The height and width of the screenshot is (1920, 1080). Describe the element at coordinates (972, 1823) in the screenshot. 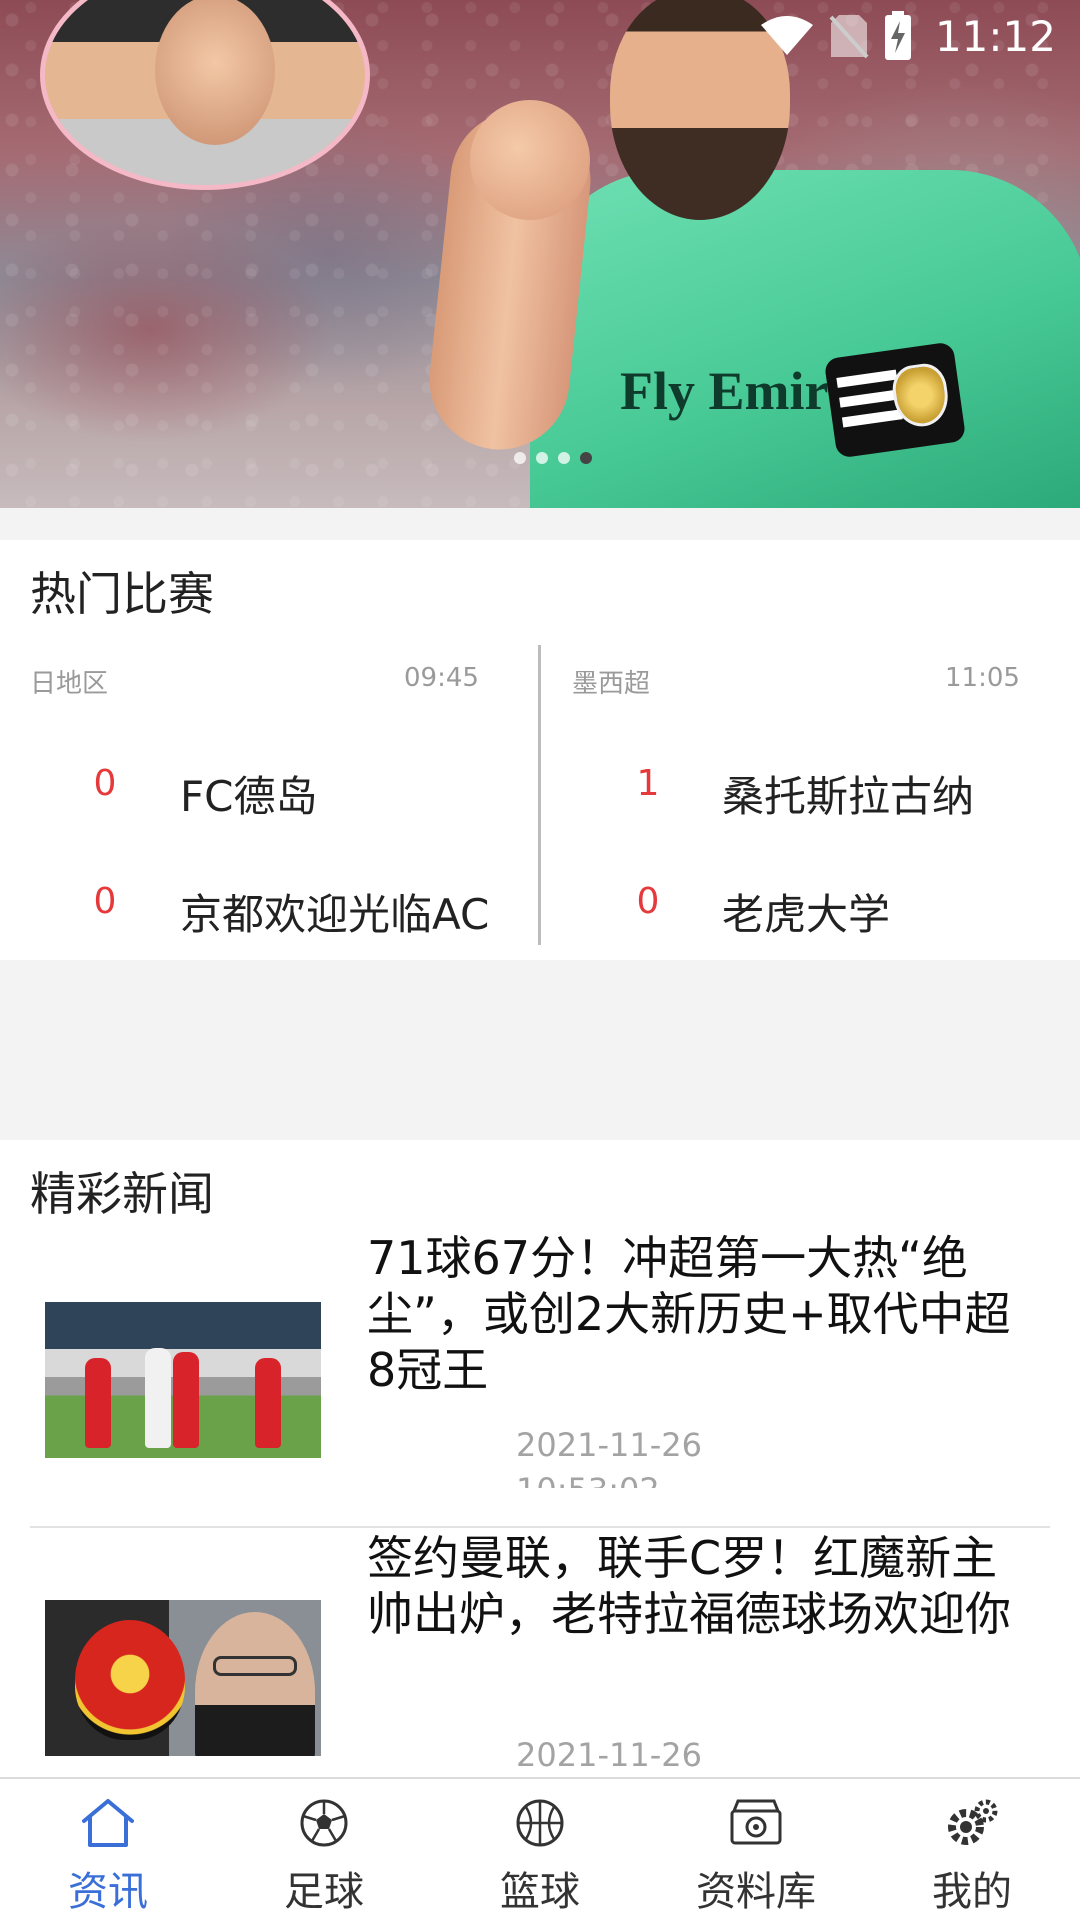

I see `gear-icon` at that location.